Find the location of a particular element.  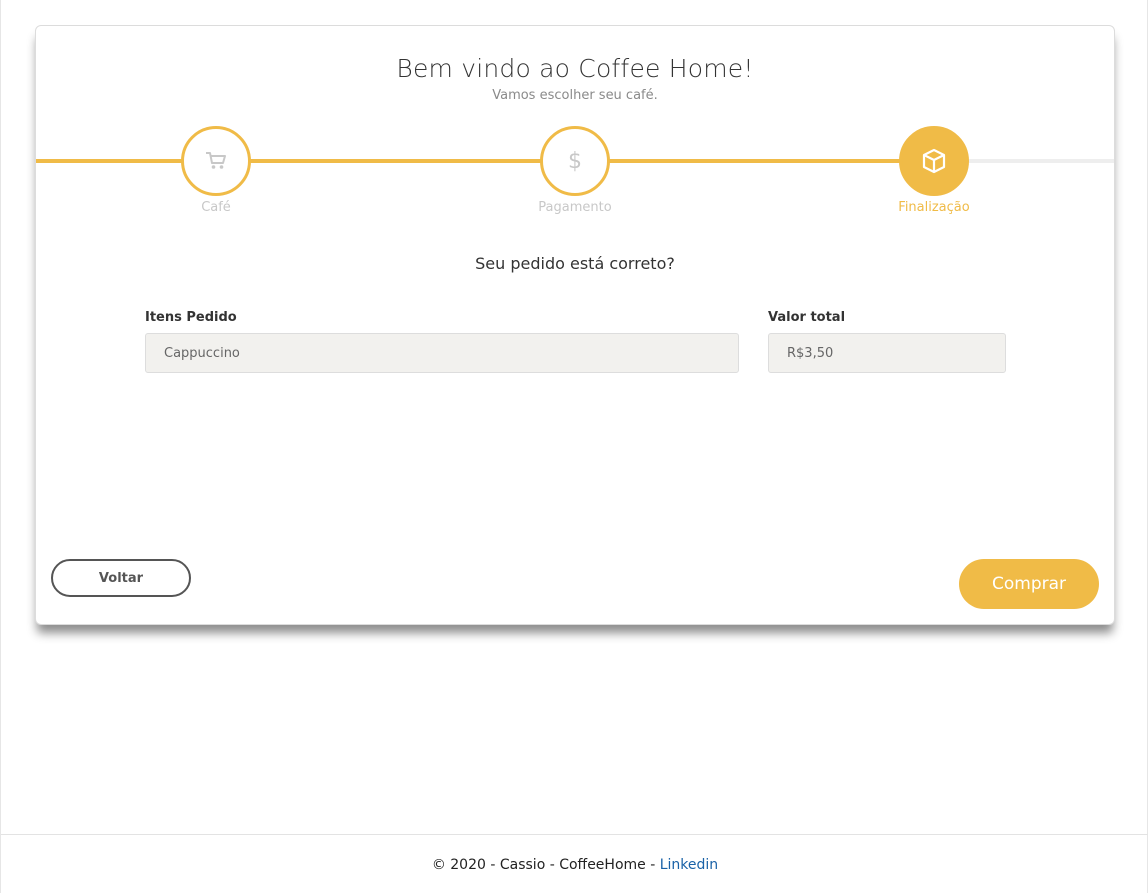

step-cafe-circle is located at coordinates (216, 161).